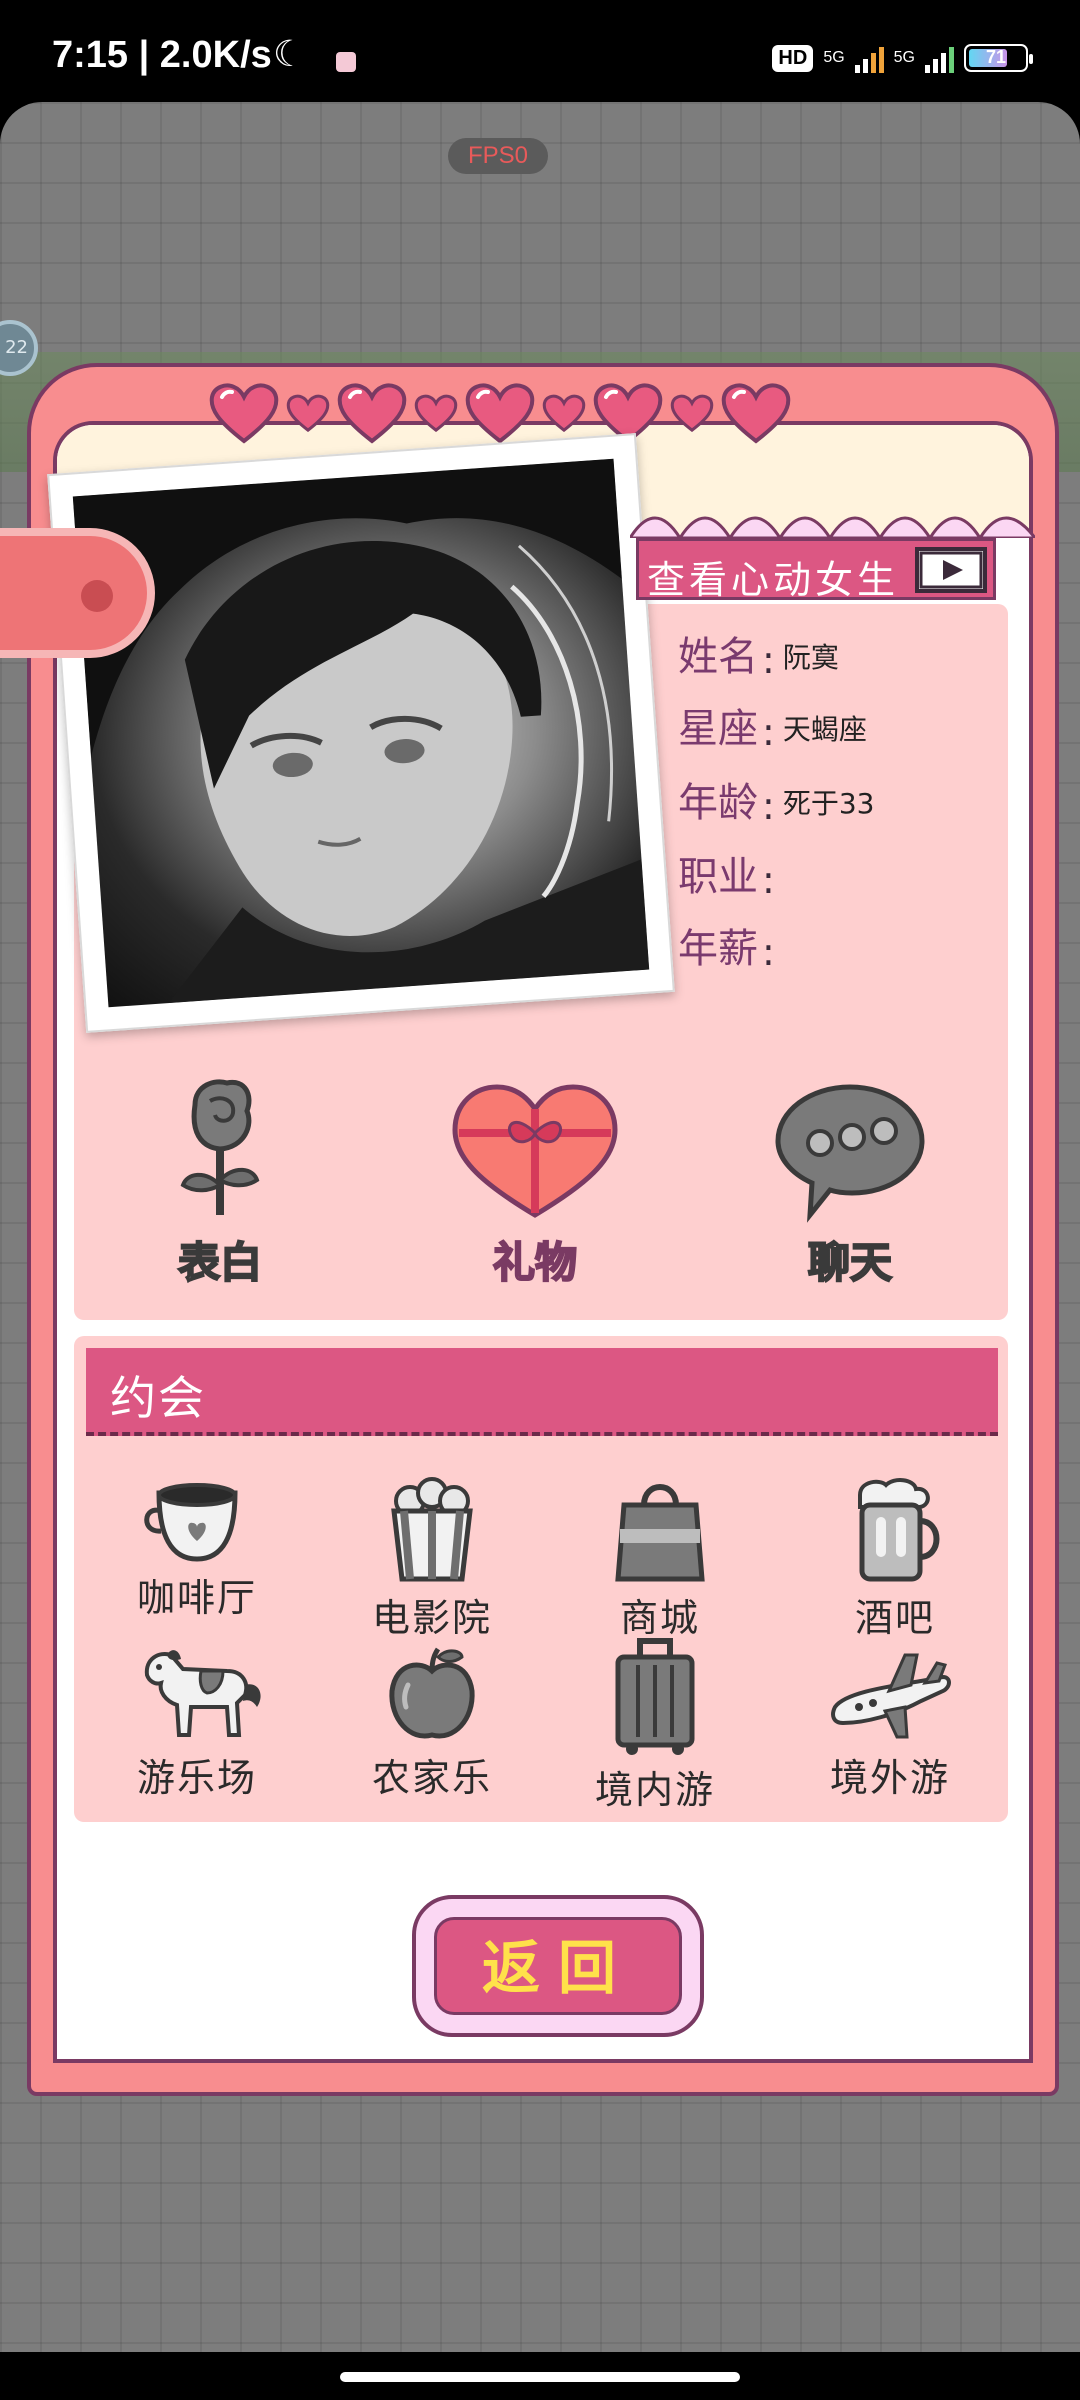 The width and height of the screenshot is (1080, 2400). I want to click on field-value: 阮寞, so click(810, 657).